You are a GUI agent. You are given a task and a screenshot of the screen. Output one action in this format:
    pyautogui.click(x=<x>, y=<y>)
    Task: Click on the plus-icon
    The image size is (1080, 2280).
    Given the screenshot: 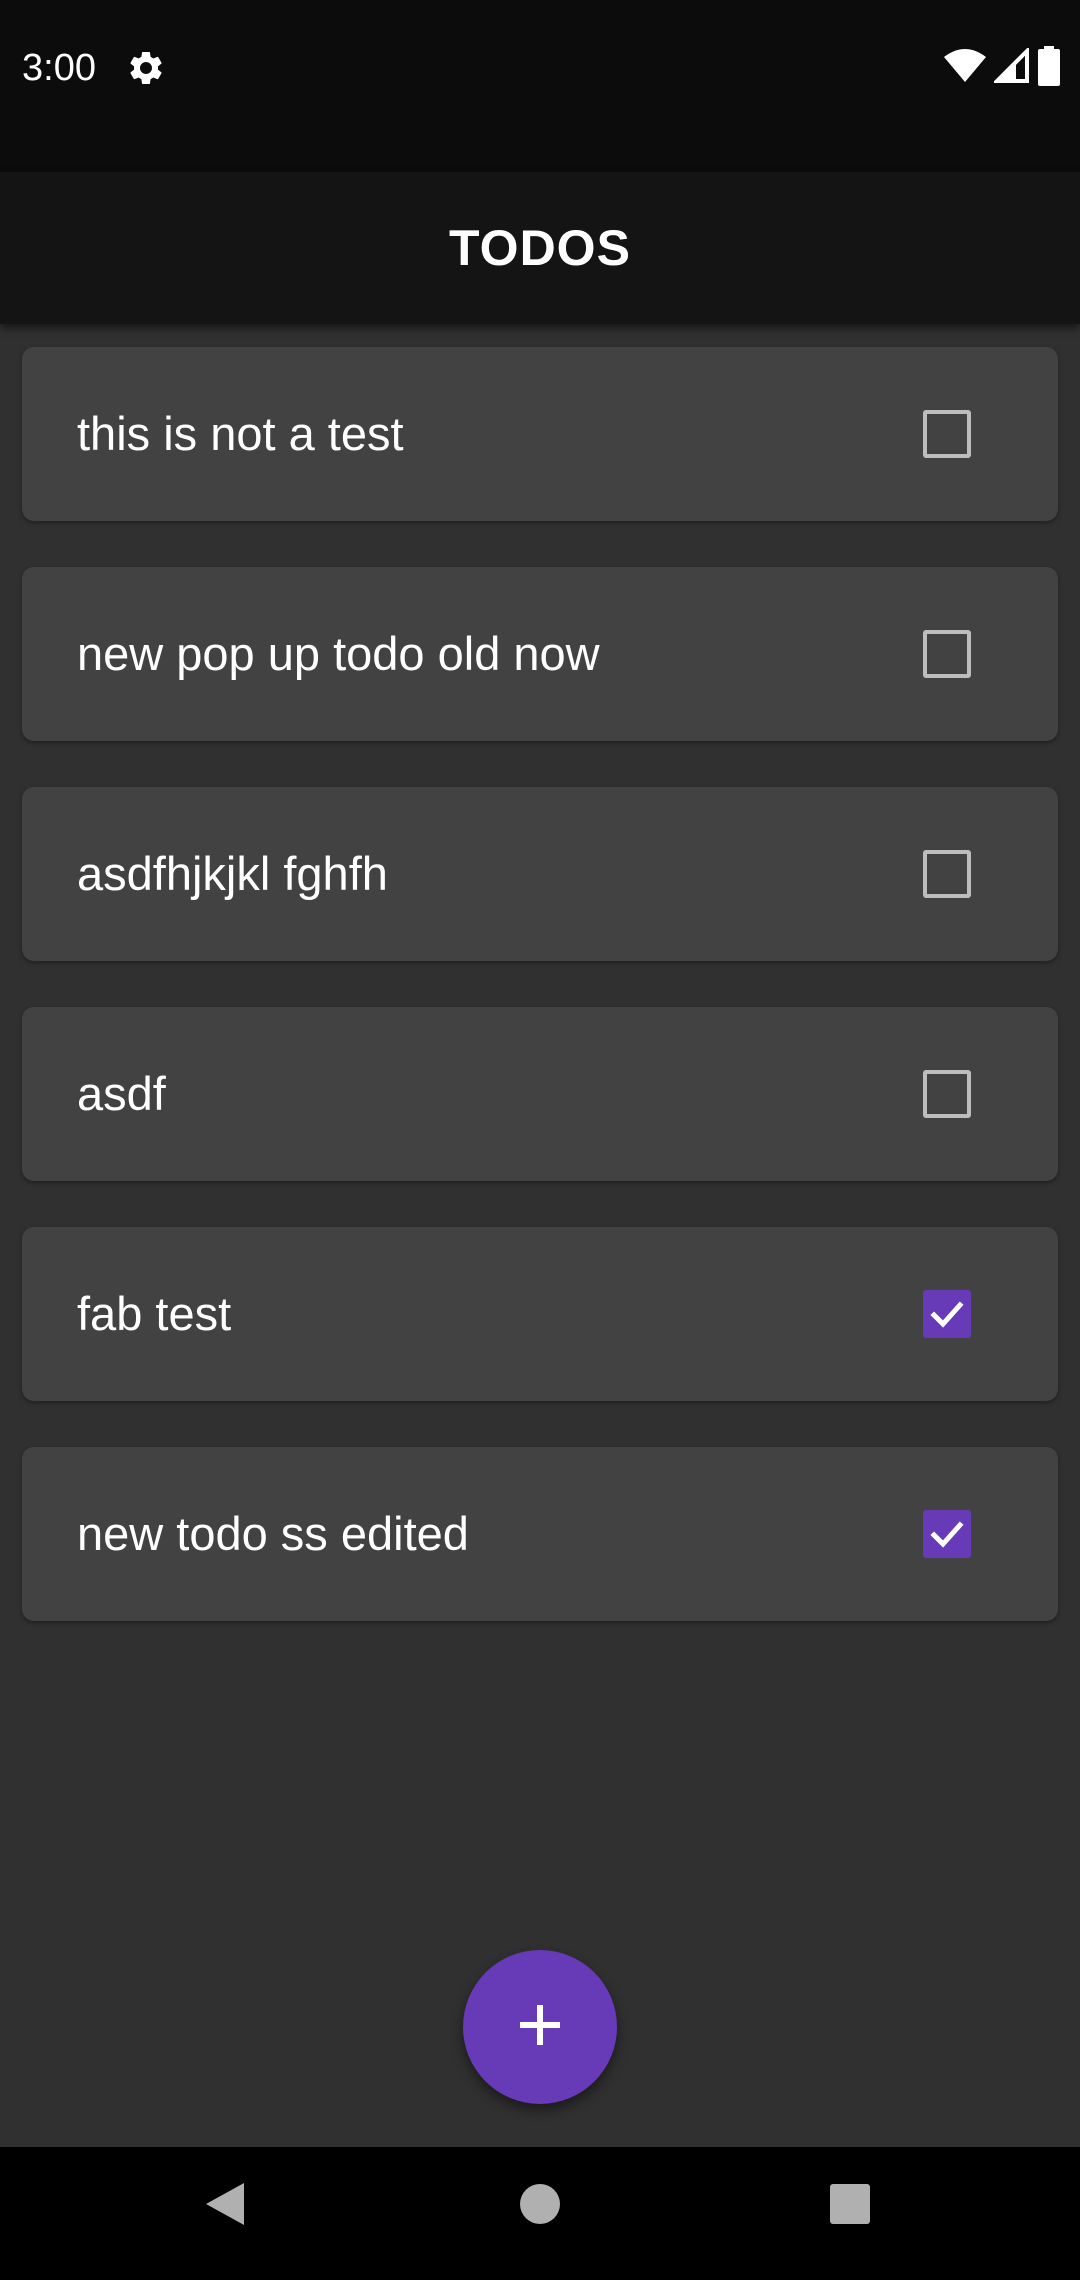 What is the action you would take?
    pyautogui.click(x=540, y=2027)
    